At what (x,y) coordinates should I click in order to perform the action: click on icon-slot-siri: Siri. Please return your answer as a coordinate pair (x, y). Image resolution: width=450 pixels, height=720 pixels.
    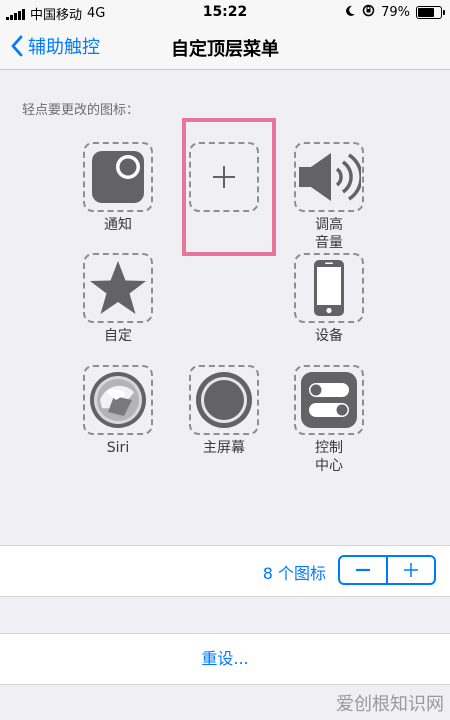
    Looking at the image, I should click on (118, 411).